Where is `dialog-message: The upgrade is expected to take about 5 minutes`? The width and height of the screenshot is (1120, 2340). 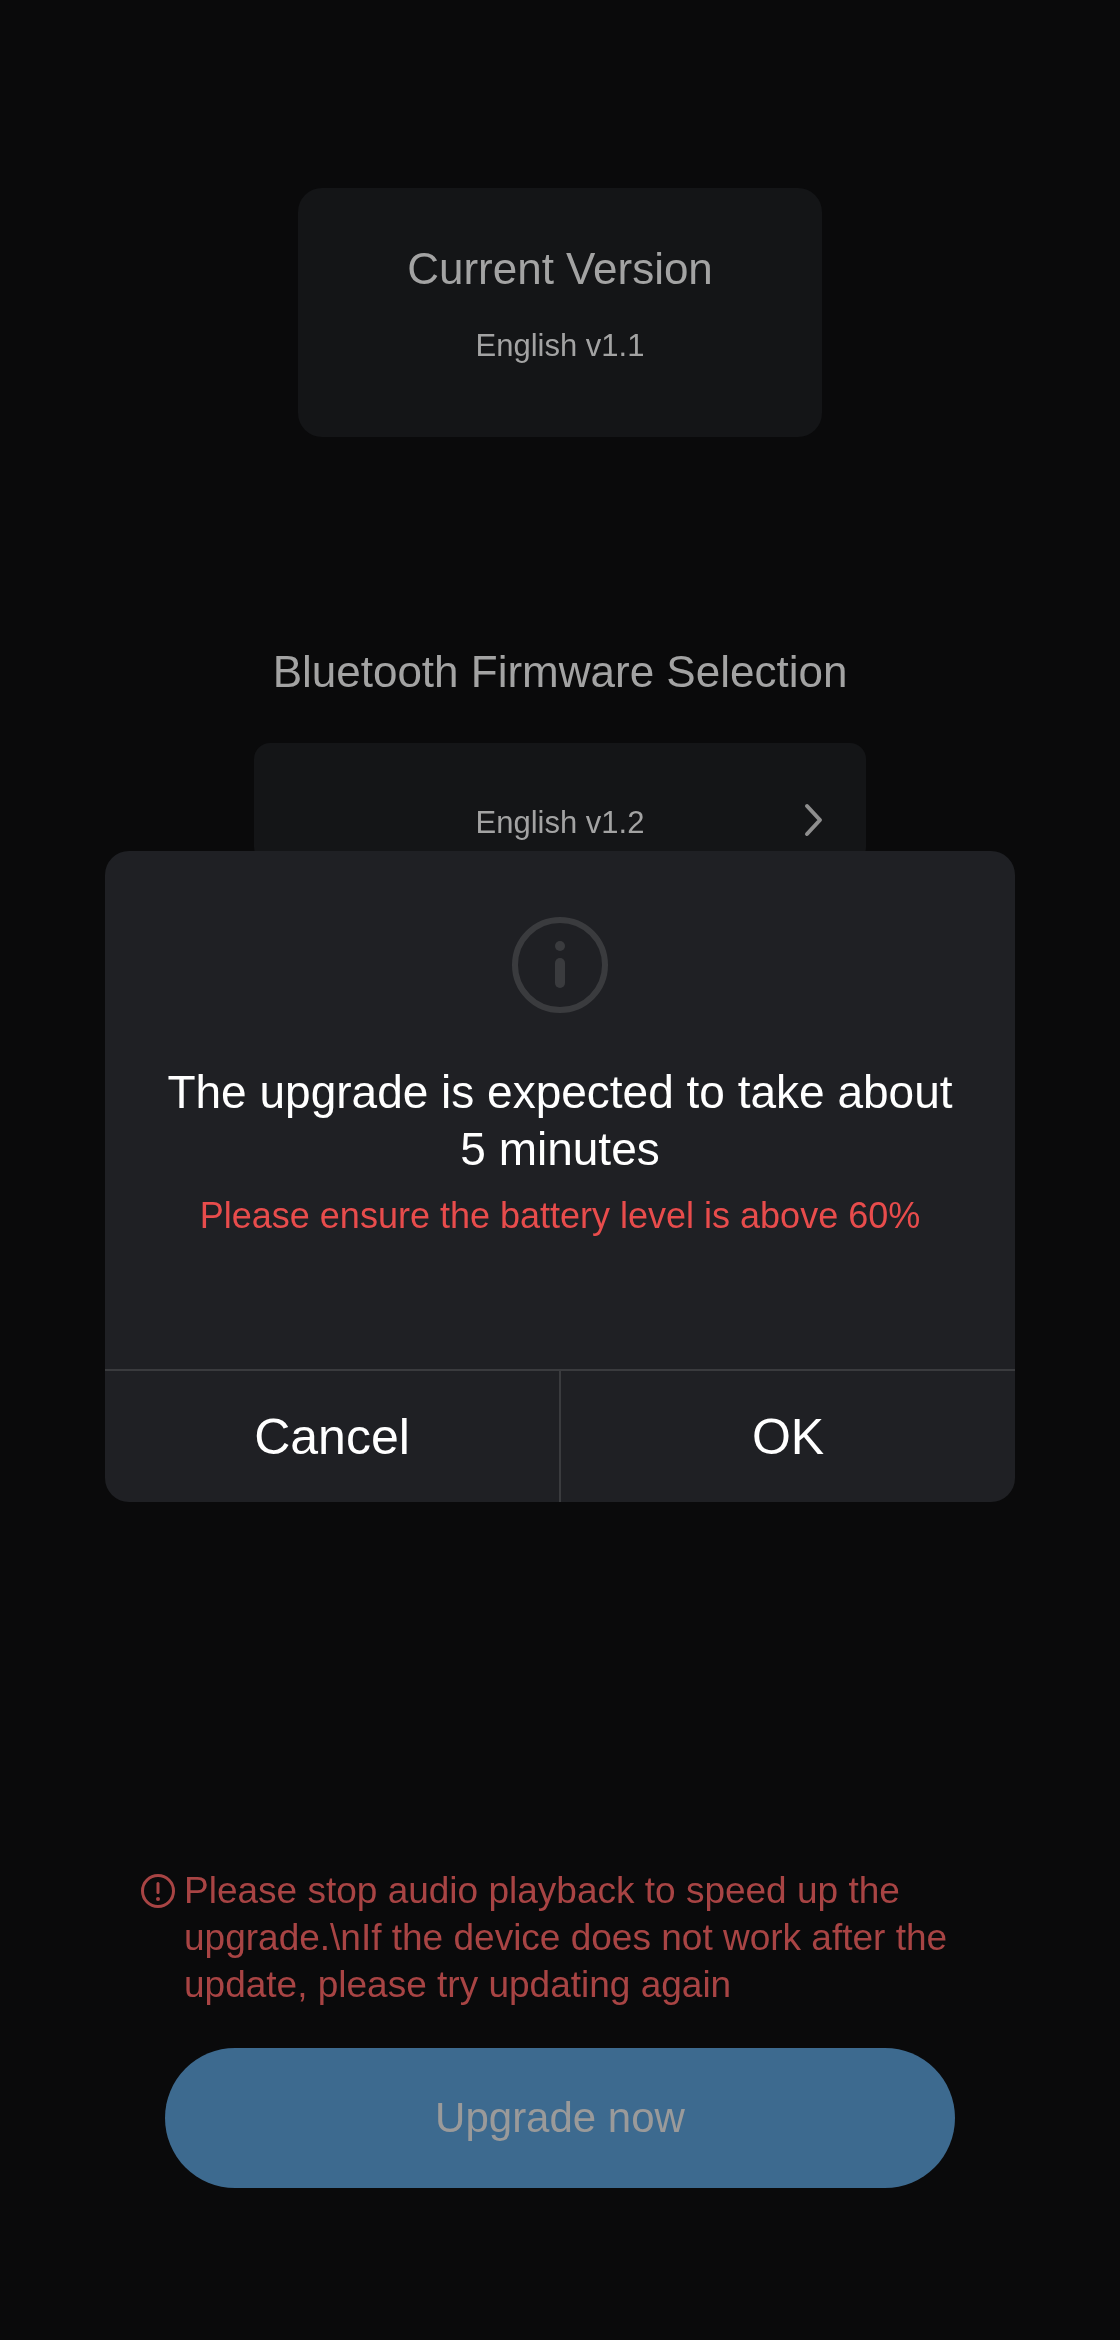
dialog-message: The upgrade is expected to take about 5 minutes is located at coordinates (560, 1121).